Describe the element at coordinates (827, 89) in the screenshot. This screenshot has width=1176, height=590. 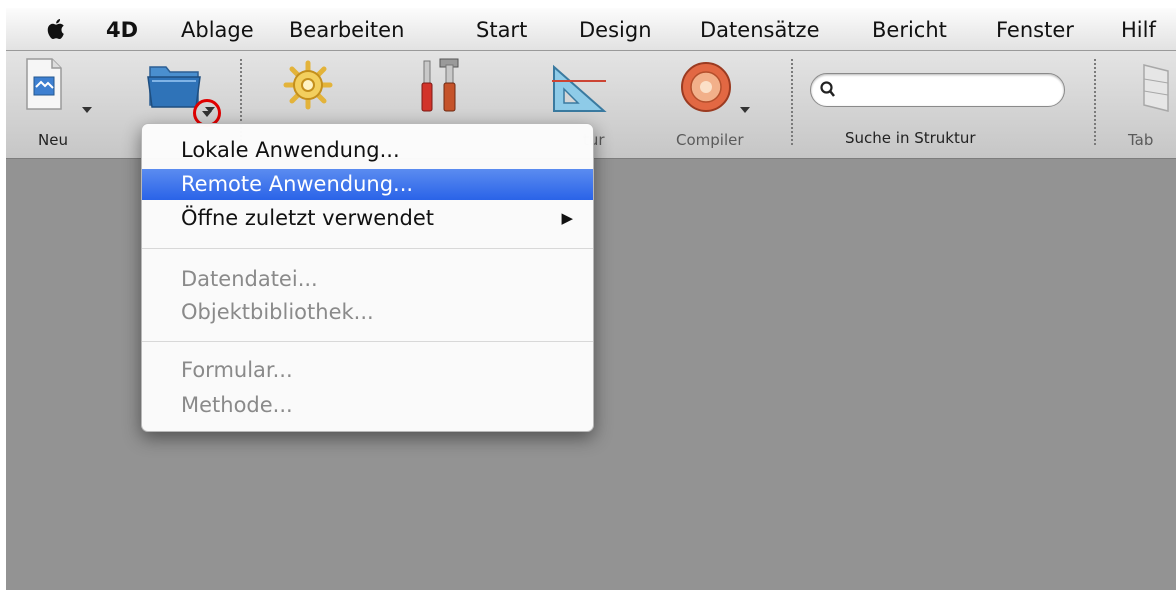
I see `search-icon` at that location.